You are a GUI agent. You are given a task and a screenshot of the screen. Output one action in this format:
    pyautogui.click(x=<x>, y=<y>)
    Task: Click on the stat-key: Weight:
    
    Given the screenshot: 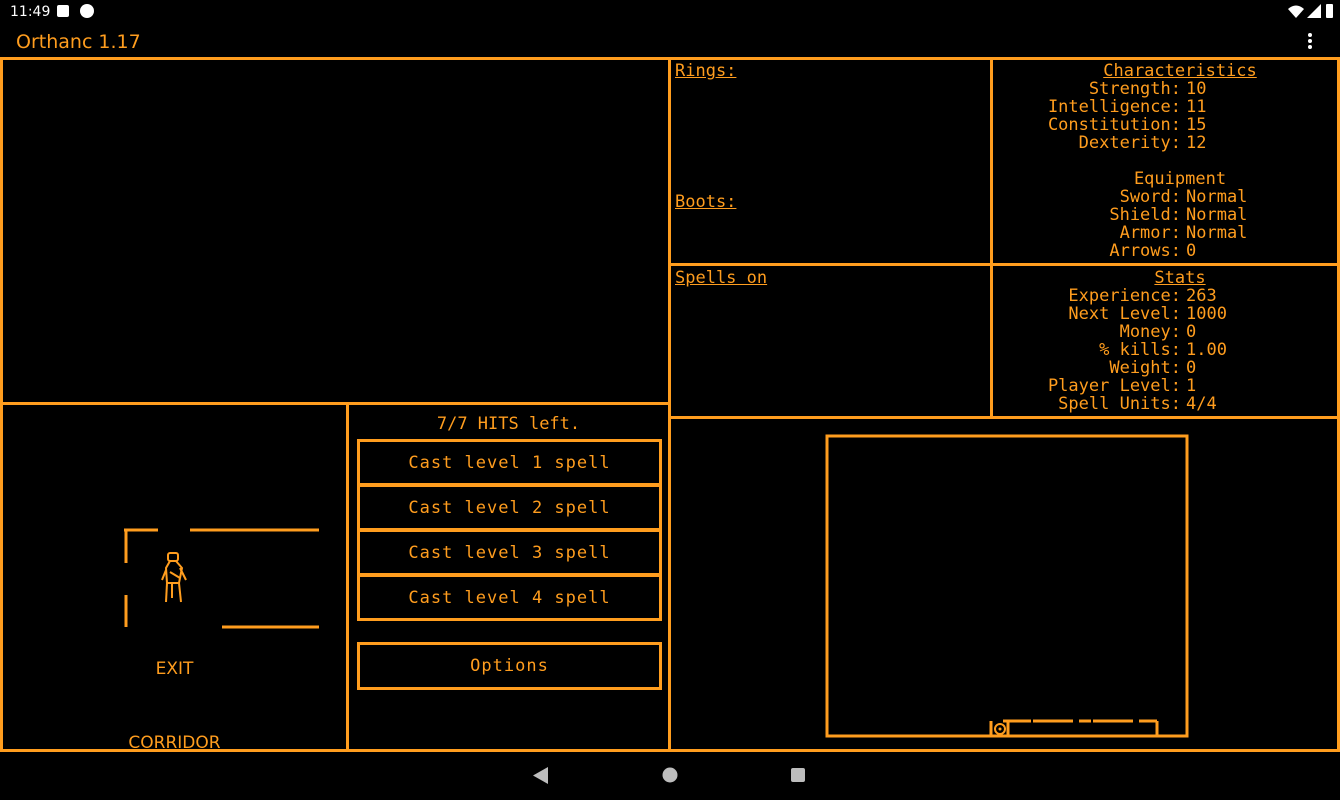 What is the action you would take?
    pyautogui.click(x=1145, y=368)
    